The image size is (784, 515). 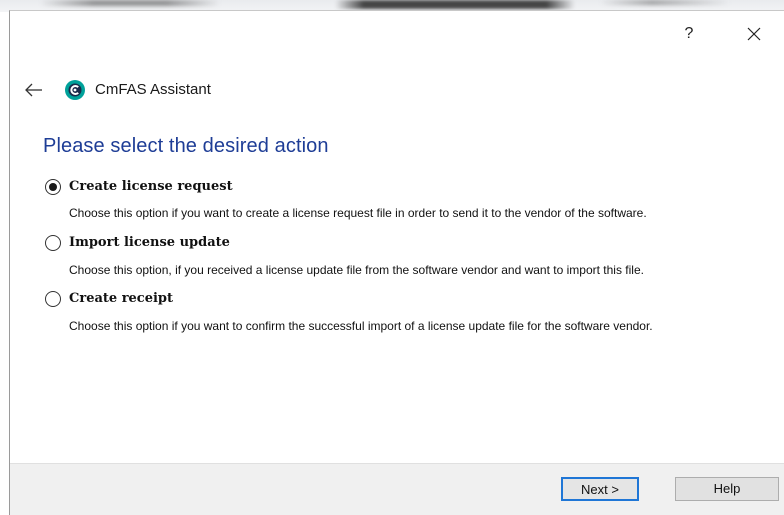 I want to click on option-label: Create license request, so click(x=151, y=186).